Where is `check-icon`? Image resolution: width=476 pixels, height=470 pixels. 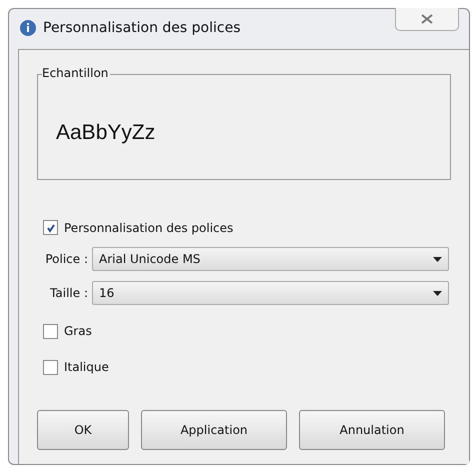
check-icon is located at coordinates (51, 227).